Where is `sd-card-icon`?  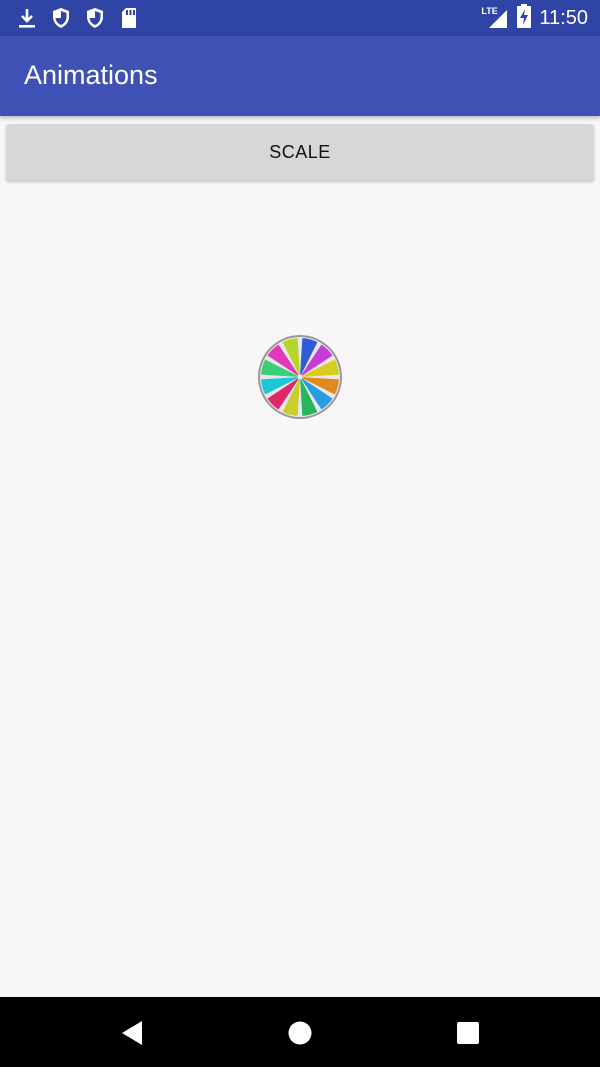 sd-card-icon is located at coordinates (129, 18).